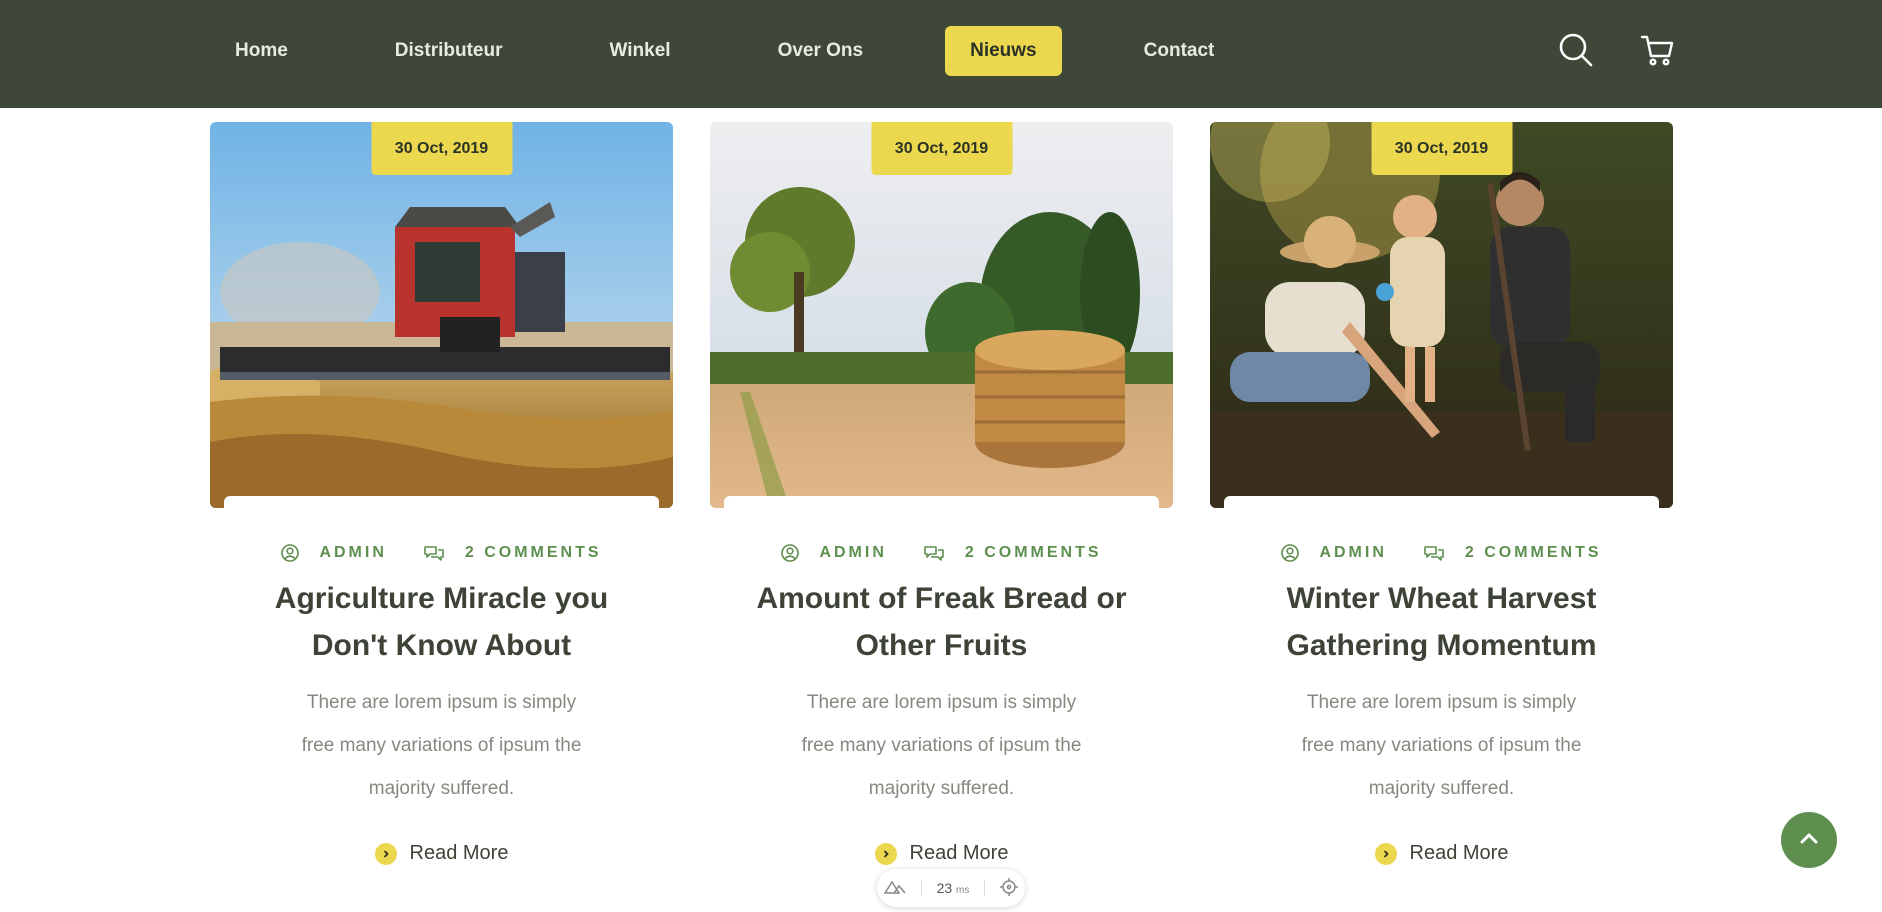 The image size is (1882, 912). Describe the element at coordinates (1179, 51) in the screenshot. I see `nav-item-contact: Contact` at that location.